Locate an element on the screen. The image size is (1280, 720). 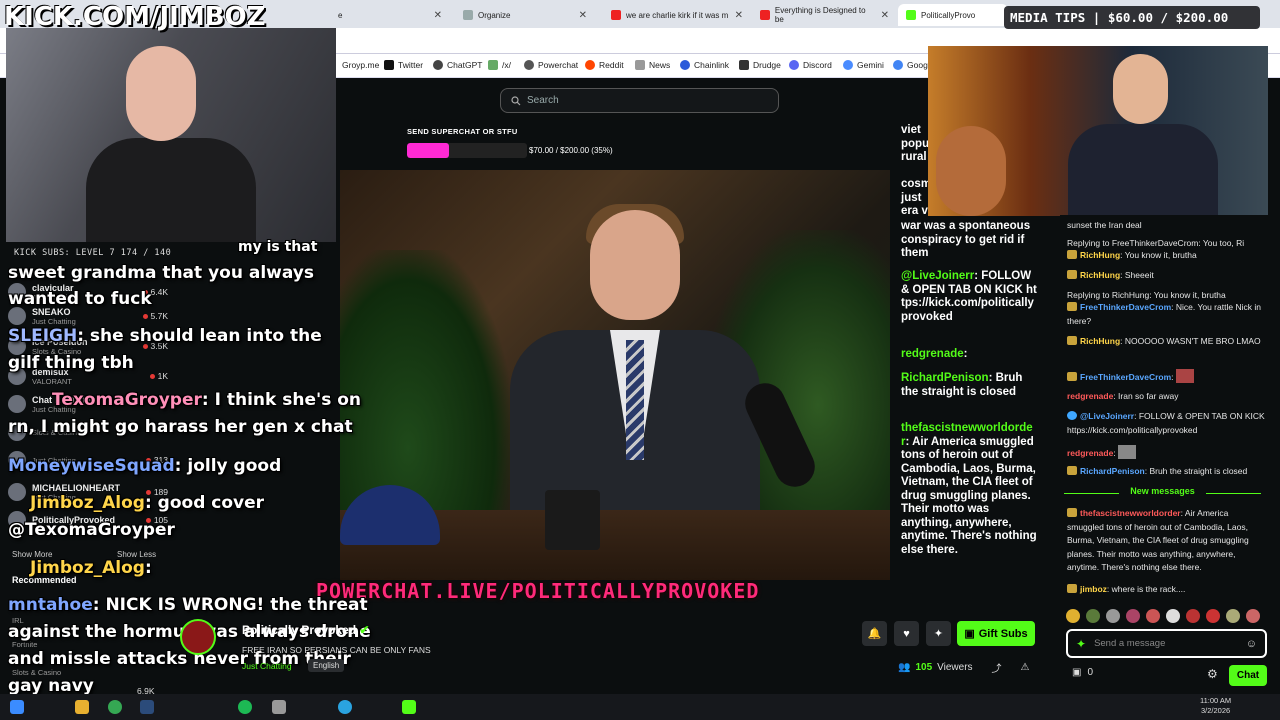
new-messages-divider: New messages is located at coordinates (1162, 493).